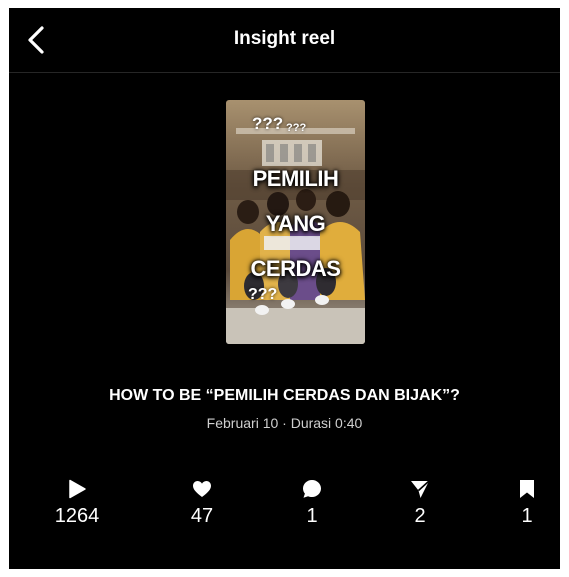 Image resolution: width=569 pixels, height=577 pixels. What do you see at coordinates (77, 516) in the screenshot?
I see `plays-count: 1264` at bounding box center [77, 516].